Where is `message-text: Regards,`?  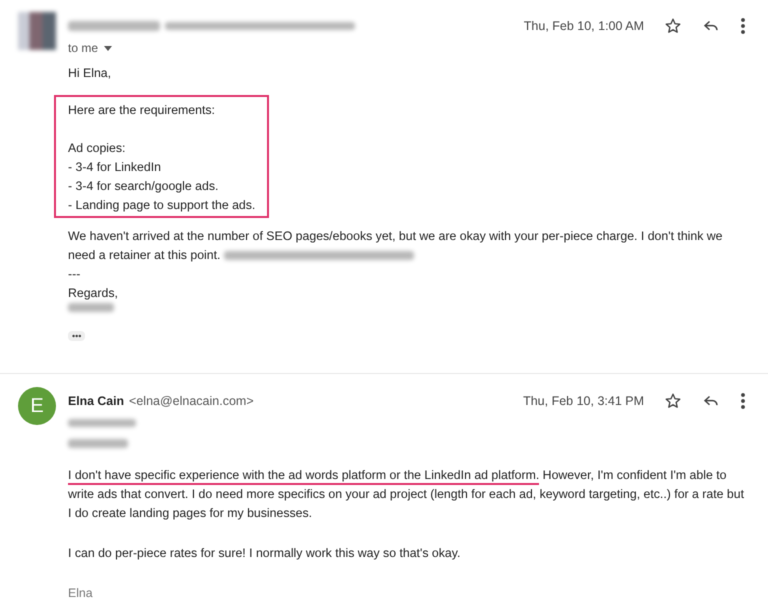
message-text: Regards, is located at coordinates (93, 293).